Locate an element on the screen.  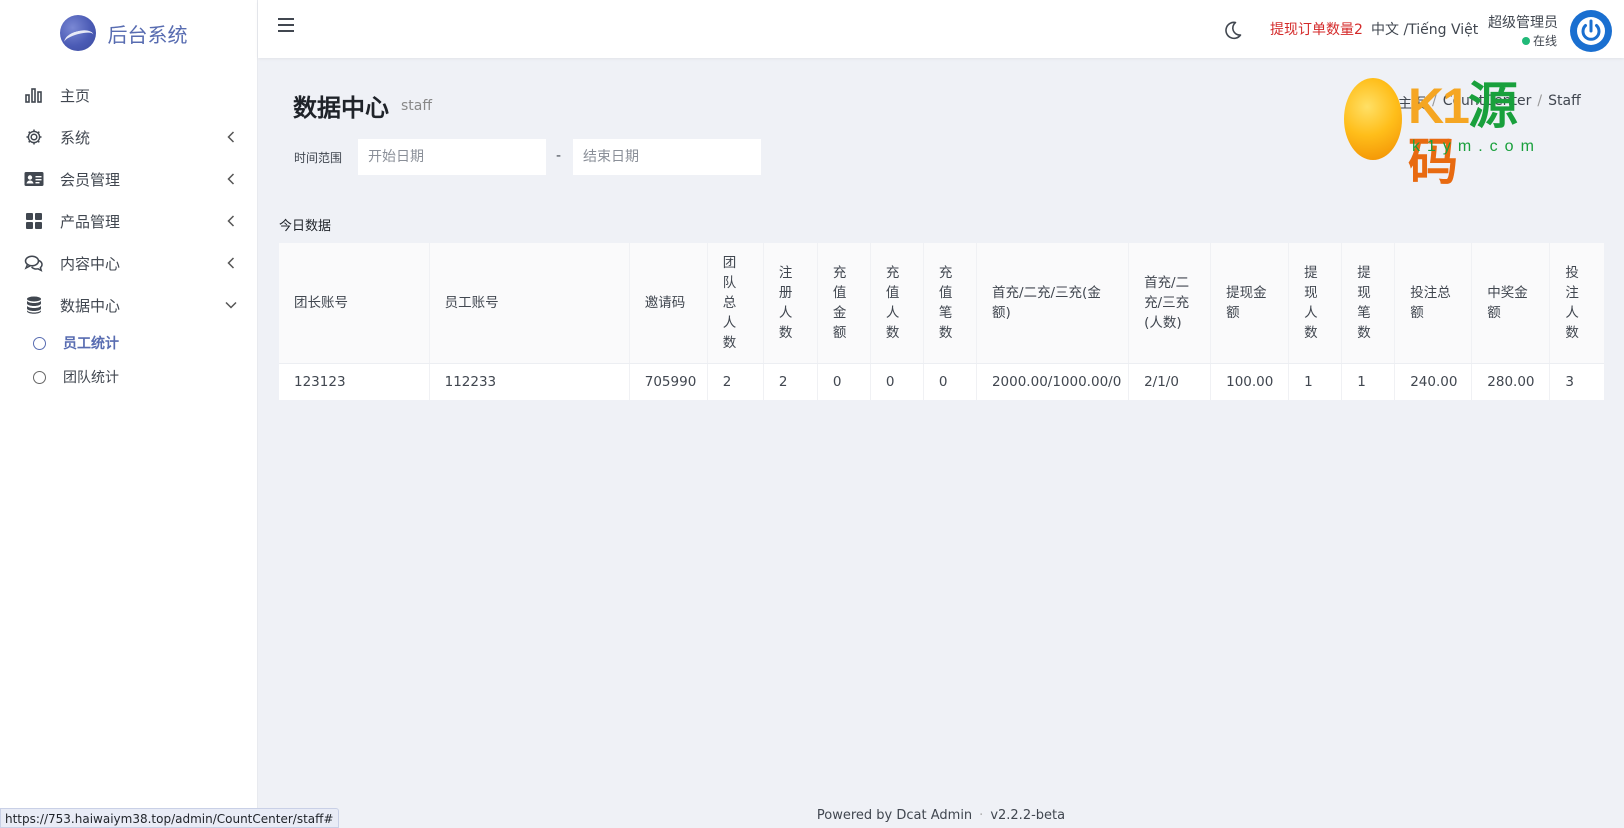
sidebar-item-label: 系统 is located at coordinates (75, 137).